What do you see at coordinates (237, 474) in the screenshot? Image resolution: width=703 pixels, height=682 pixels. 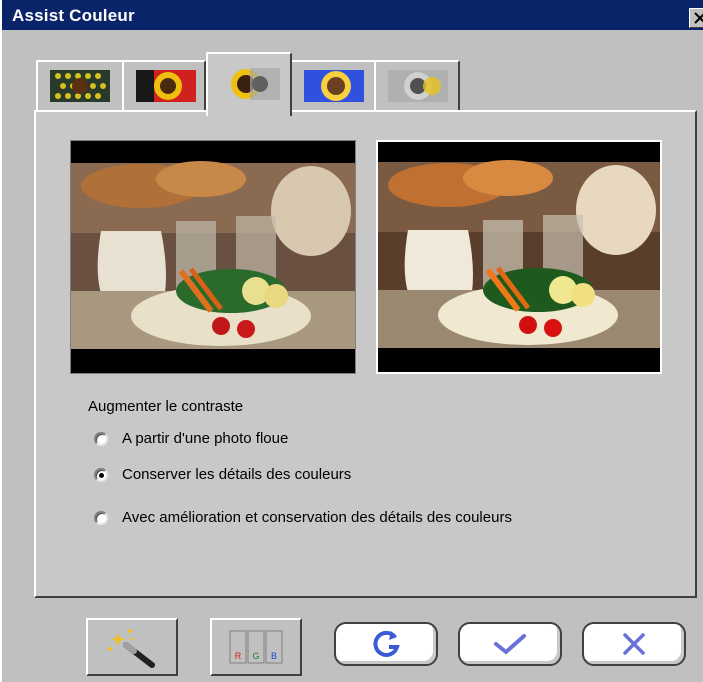 I see `radio-label: Conserver les détails des couleurs` at bounding box center [237, 474].